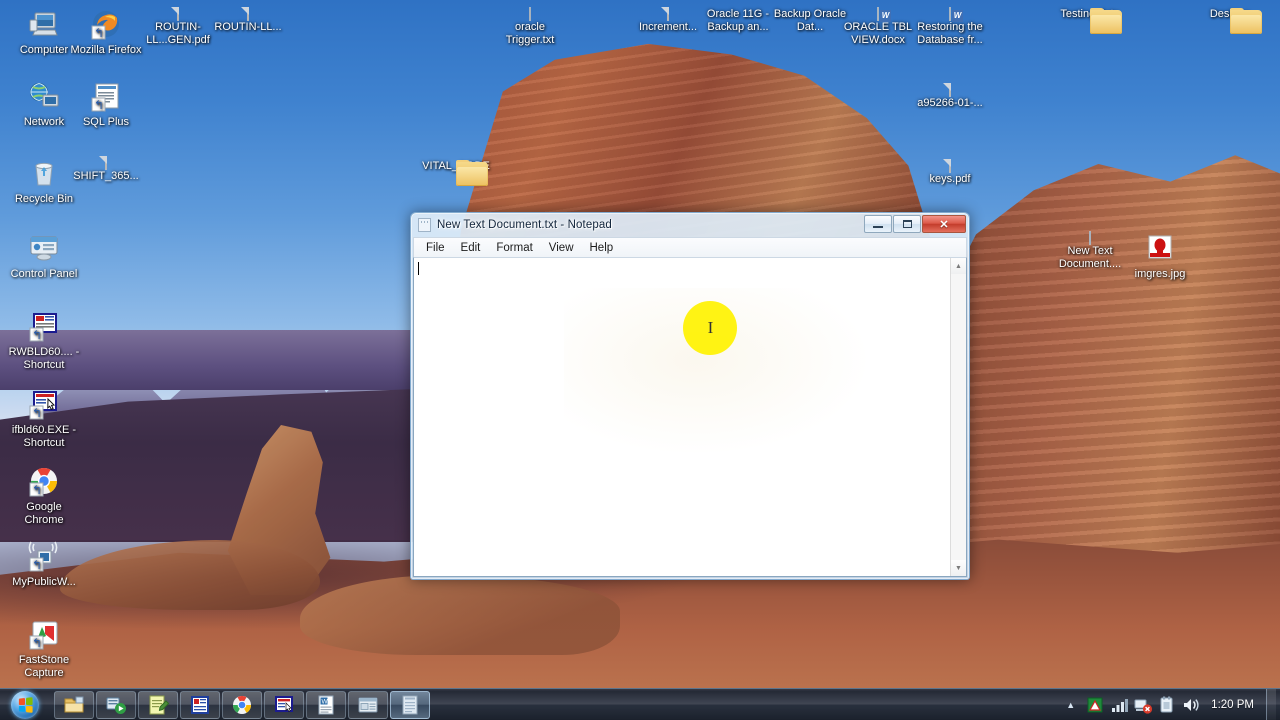 This screenshot has width=1280, height=720. What do you see at coordinates (690, 247) in the screenshot?
I see `notepad-menubar: File Edit Format View Help` at bounding box center [690, 247].